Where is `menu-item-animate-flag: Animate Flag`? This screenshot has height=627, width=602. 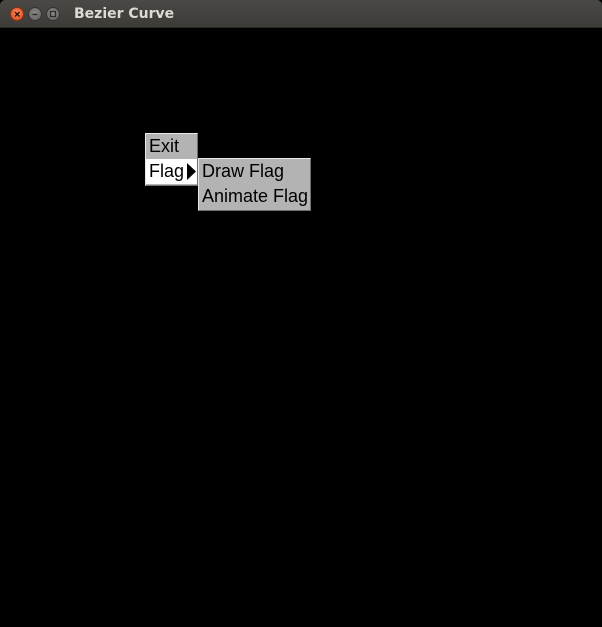 menu-item-animate-flag: Animate Flag is located at coordinates (254, 196).